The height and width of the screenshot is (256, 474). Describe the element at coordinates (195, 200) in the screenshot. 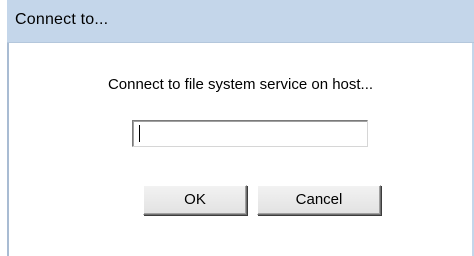

I see `ok-button: OK` at that location.